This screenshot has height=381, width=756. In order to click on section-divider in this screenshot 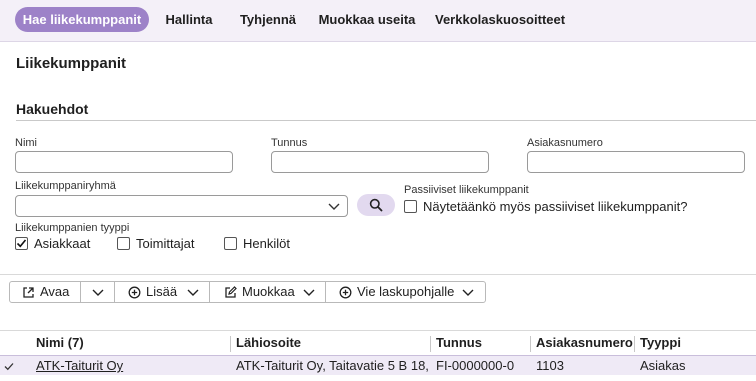, I will do `click(386, 120)`.